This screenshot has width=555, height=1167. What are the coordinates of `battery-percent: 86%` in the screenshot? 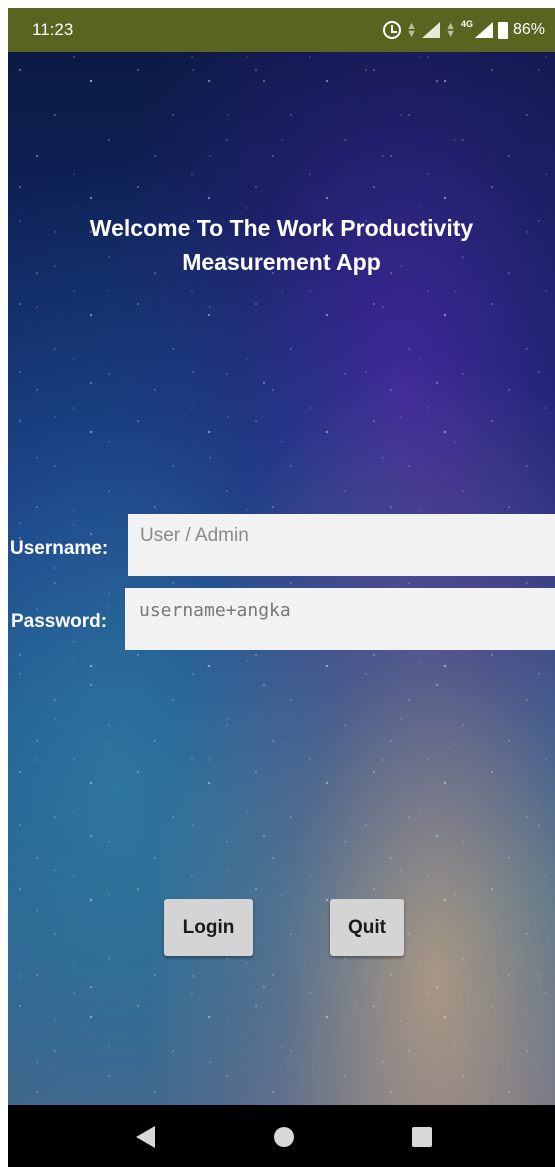 It's located at (528, 29).